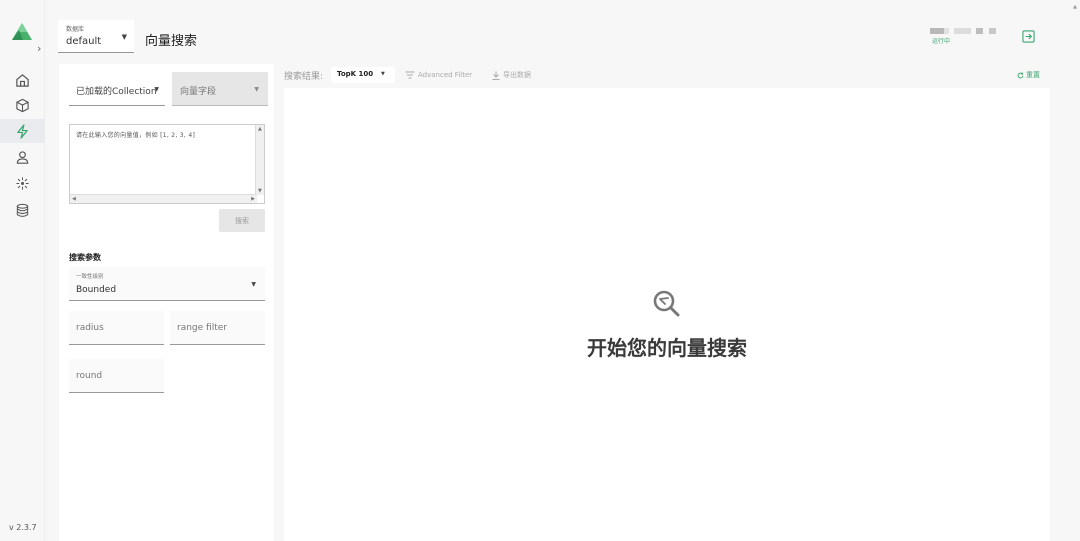 The width and height of the screenshot is (1080, 541). What do you see at coordinates (304, 77) in the screenshot?
I see `results-label: 搜索结果:` at bounding box center [304, 77].